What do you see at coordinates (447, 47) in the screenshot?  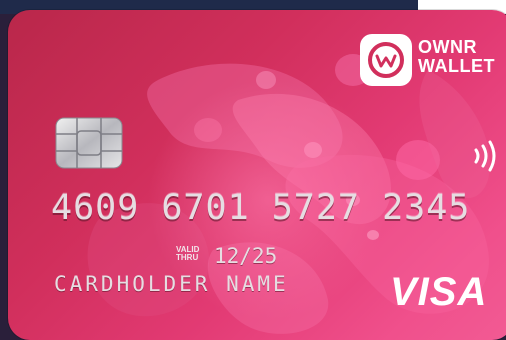 I see `brand-name-top: OWNR` at bounding box center [447, 47].